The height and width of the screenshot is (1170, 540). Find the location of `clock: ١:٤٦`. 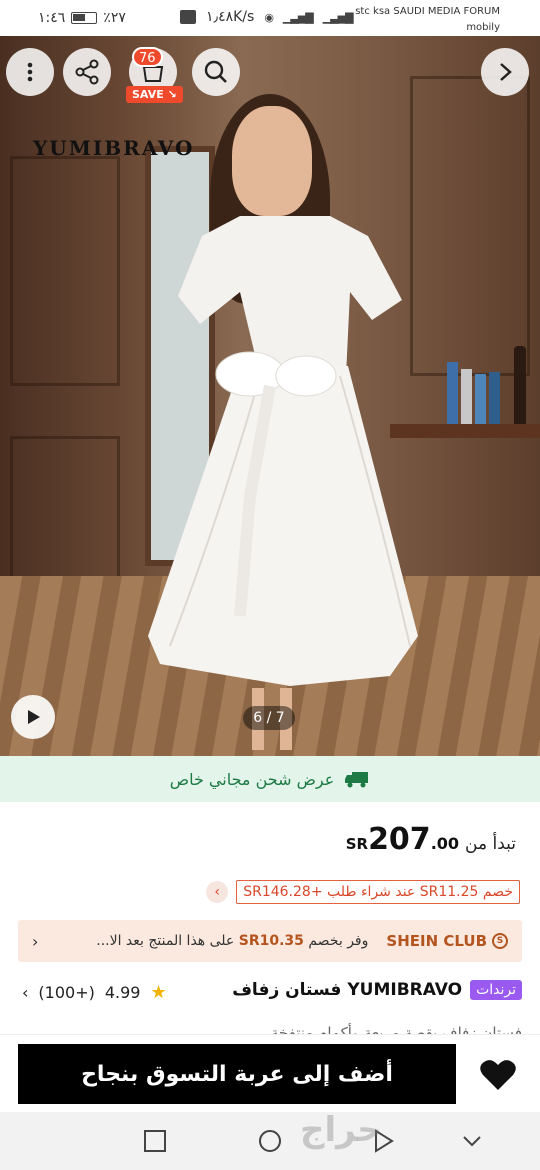

clock: ١:٤٦ is located at coordinates (52, 18).